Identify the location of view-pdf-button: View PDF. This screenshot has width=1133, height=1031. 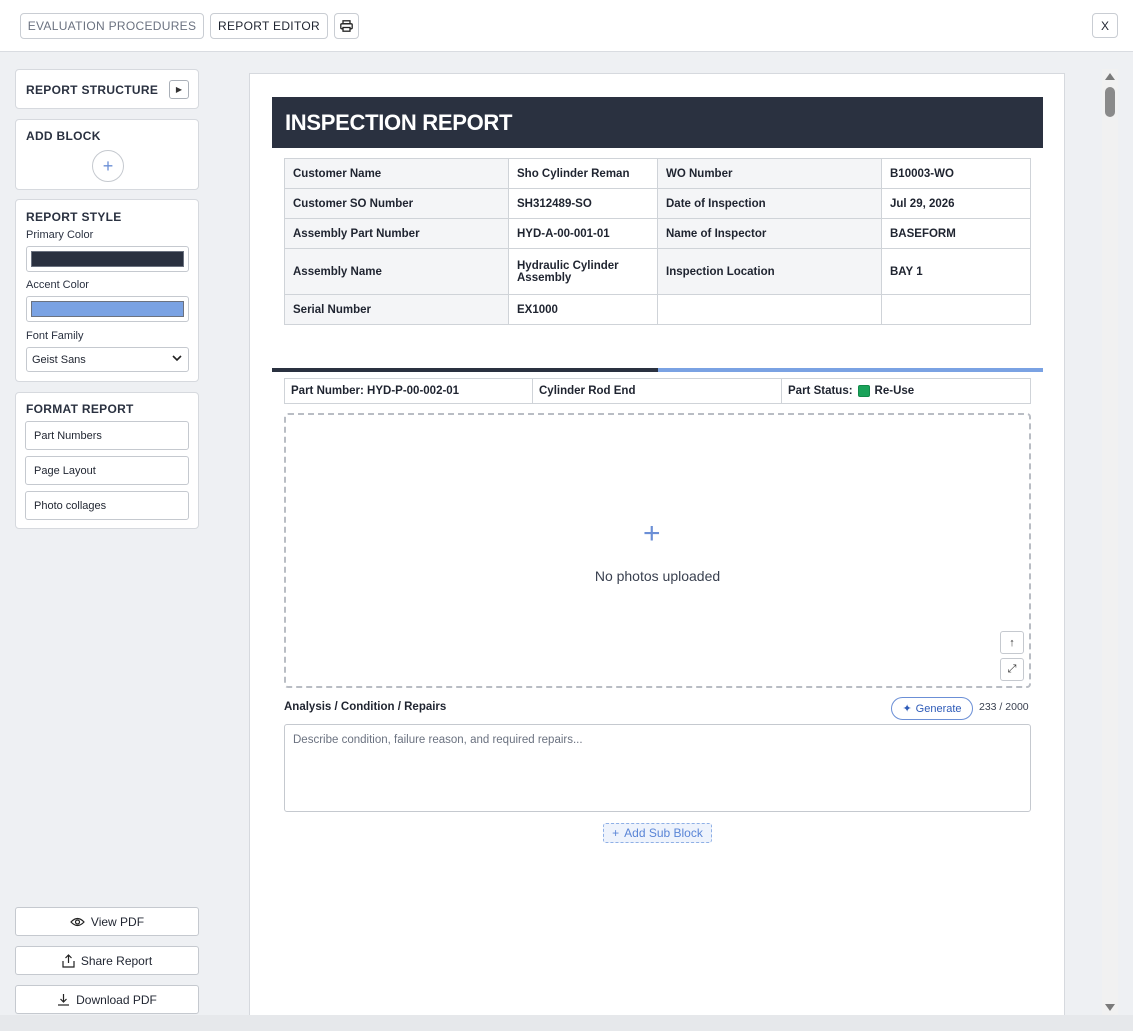
(107, 921).